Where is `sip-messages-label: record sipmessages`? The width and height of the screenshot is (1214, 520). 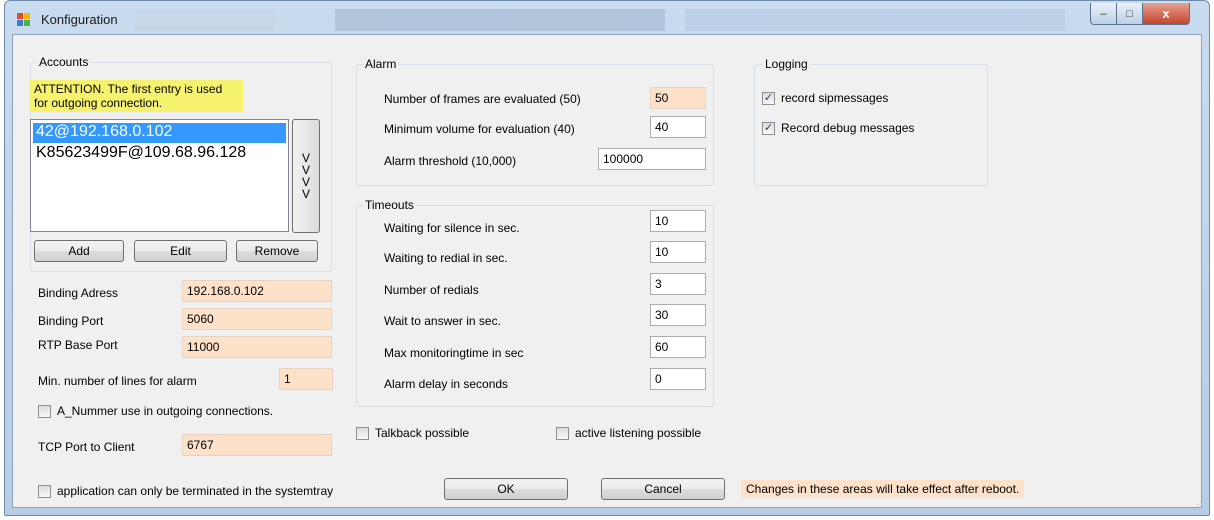
sip-messages-label: record sipmessages is located at coordinates (835, 98).